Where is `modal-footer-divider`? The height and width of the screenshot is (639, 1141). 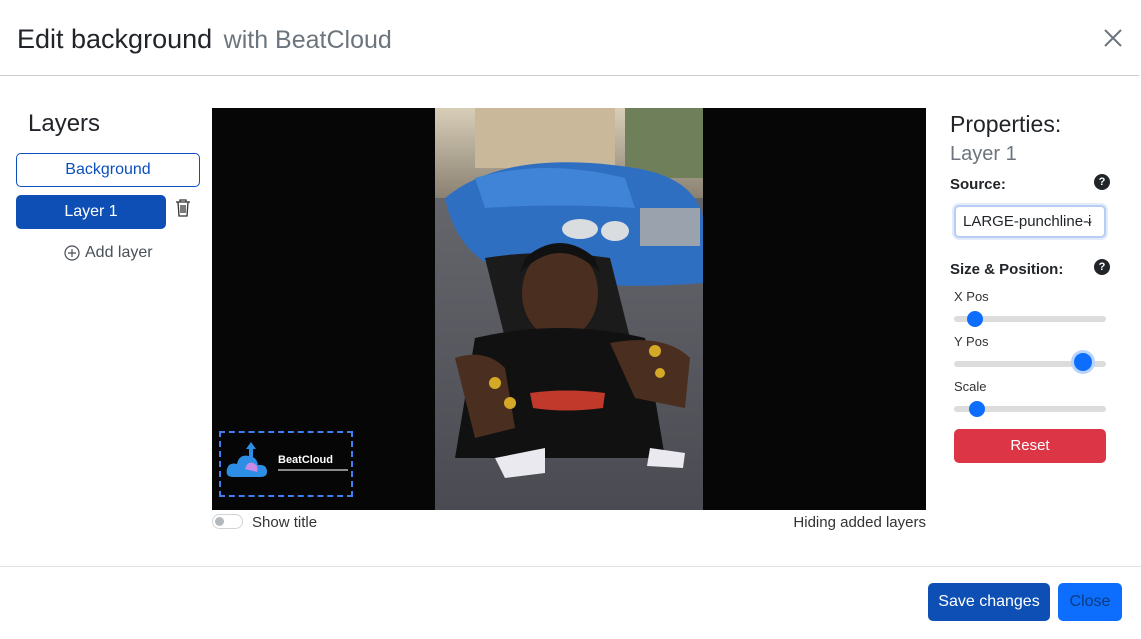
modal-footer-divider is located at coordinates (570, 566).